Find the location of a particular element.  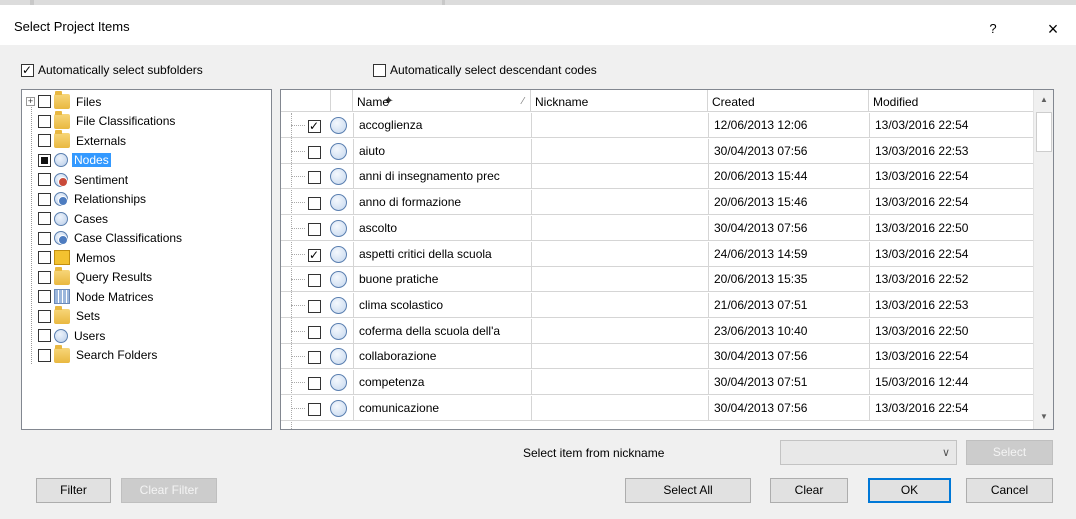

tree-item-relationships: Relationships is located at coordinates (87, 199).